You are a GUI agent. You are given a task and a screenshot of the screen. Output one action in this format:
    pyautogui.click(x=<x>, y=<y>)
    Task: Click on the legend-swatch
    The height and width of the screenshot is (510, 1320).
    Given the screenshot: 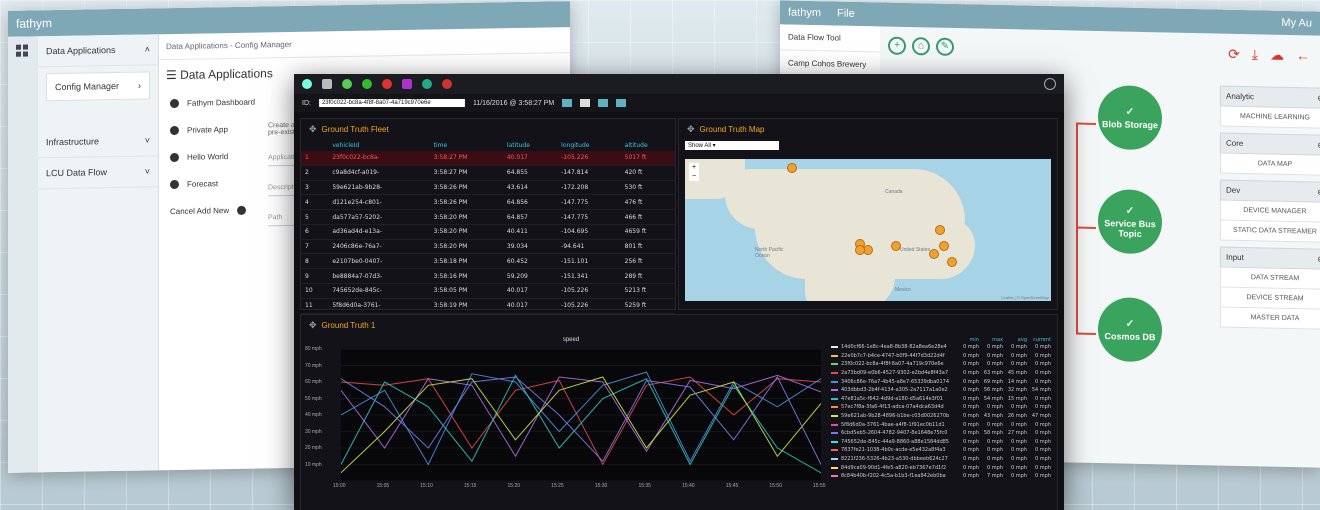 What is the action you would take?
    pyautogui.click(x=834, y=433)
    